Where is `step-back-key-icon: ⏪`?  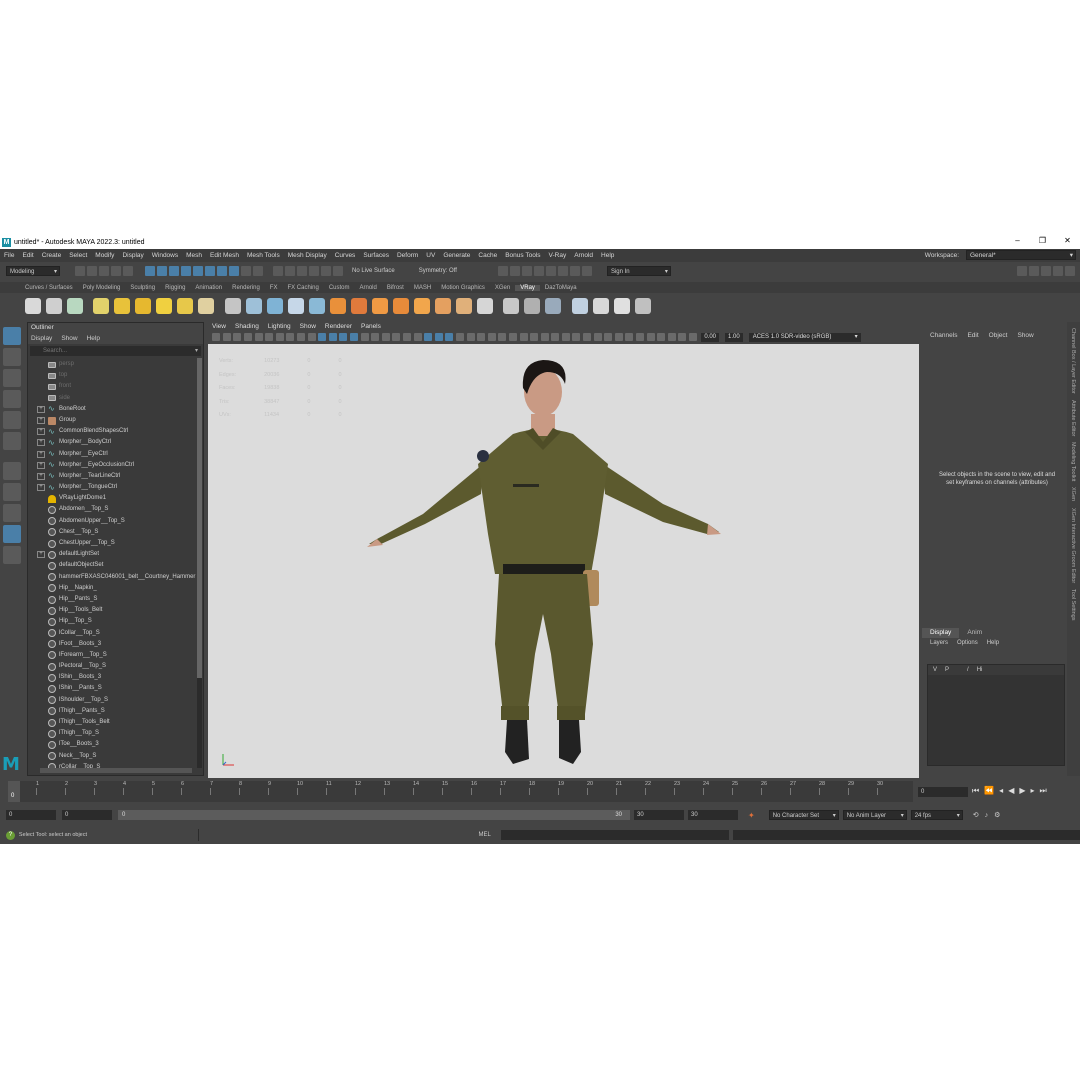 step-back-key-icon: ⏪ is located at coordinates (989, 791).